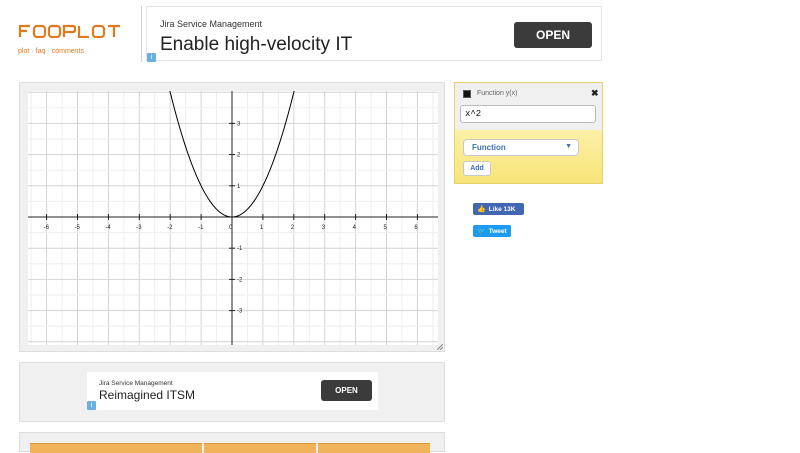 The image size is (800, 453). Describe the element at coordinates (497, 231) in the screenshot. I see `tweet-label: Tweet` at that location.